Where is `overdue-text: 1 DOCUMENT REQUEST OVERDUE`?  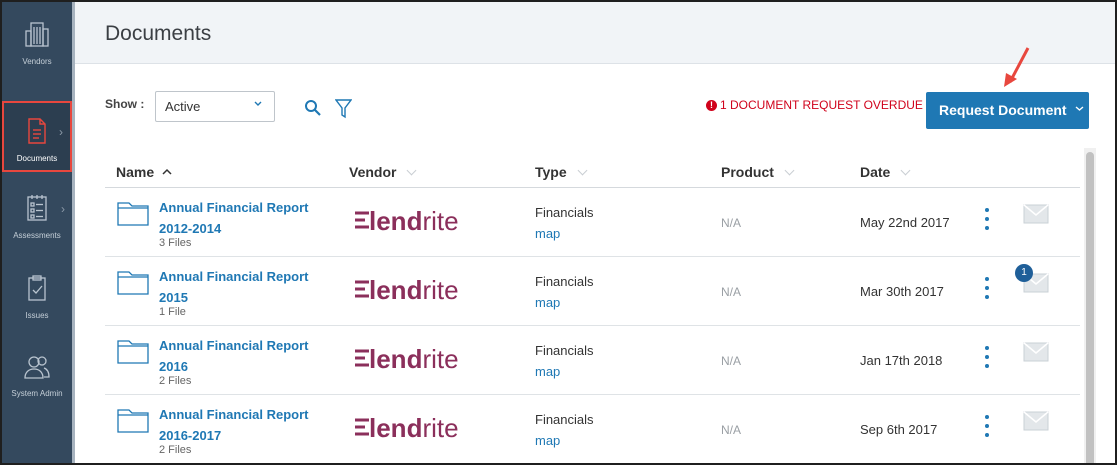 overdue-text: 1 DOCUMENT REQUEST OVERDUE is located at coordinates (821, 105).